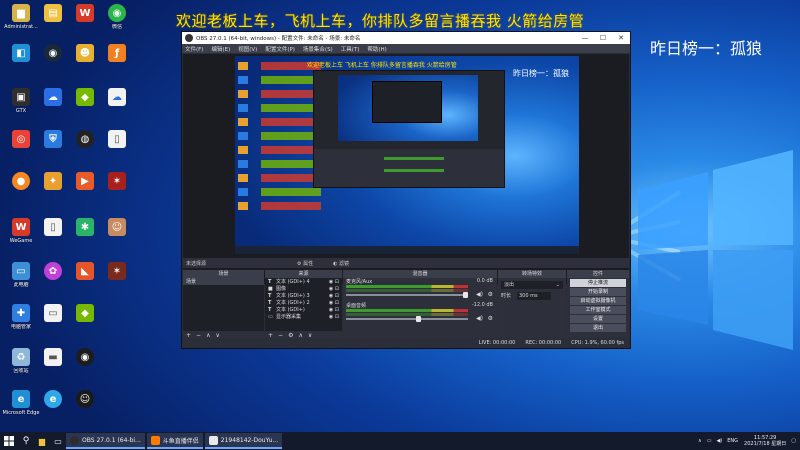 The width and height of the screenshot is (800, 450). Describe the element at coordinates (42, 441) in the screenshot. I see `file-explorer-icon: ▆` at that location.